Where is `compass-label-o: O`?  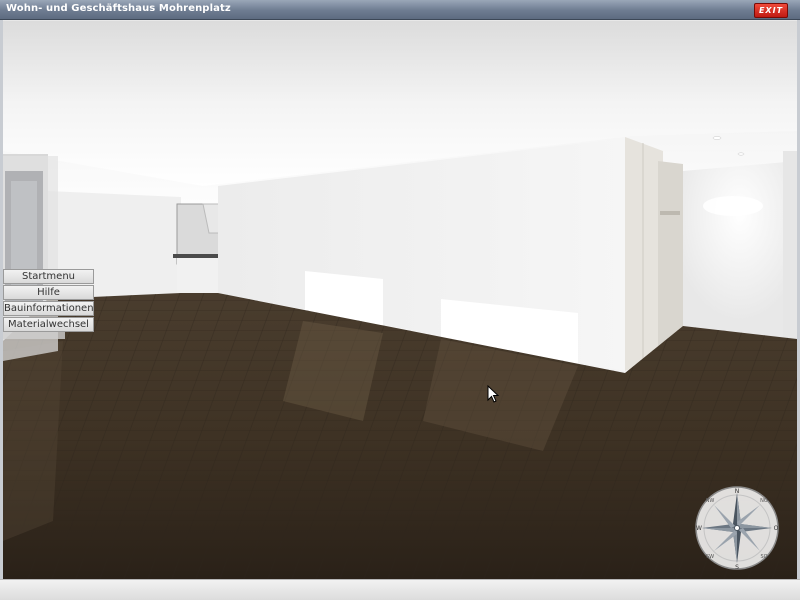 compass-label-o: O is located at coordinates (776, 528).